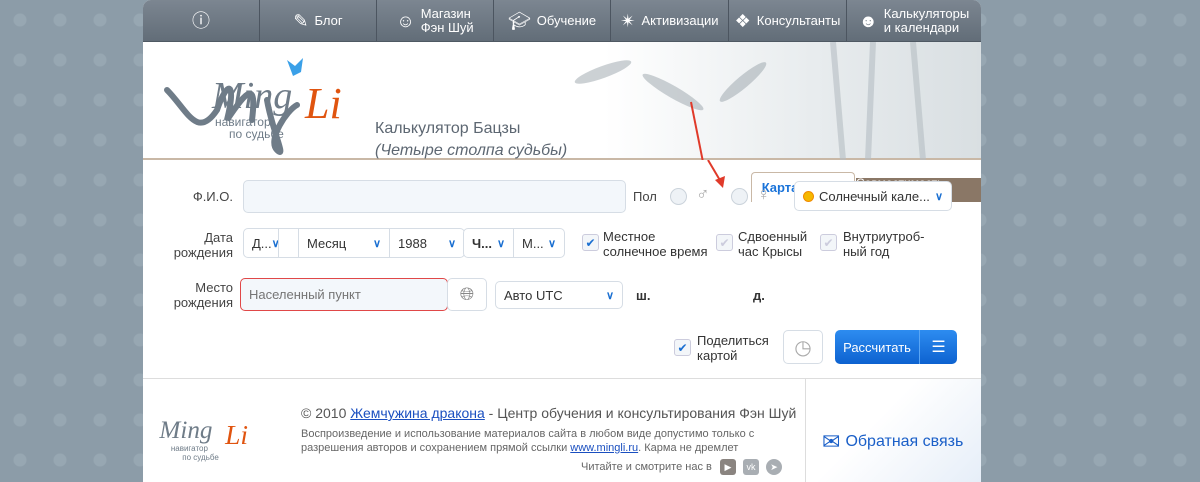 This screenshot has height=482, width=1200. Describe the element at coordinates (742, 20) in the screenshot. I see `knot-icon: ❖` at that location.